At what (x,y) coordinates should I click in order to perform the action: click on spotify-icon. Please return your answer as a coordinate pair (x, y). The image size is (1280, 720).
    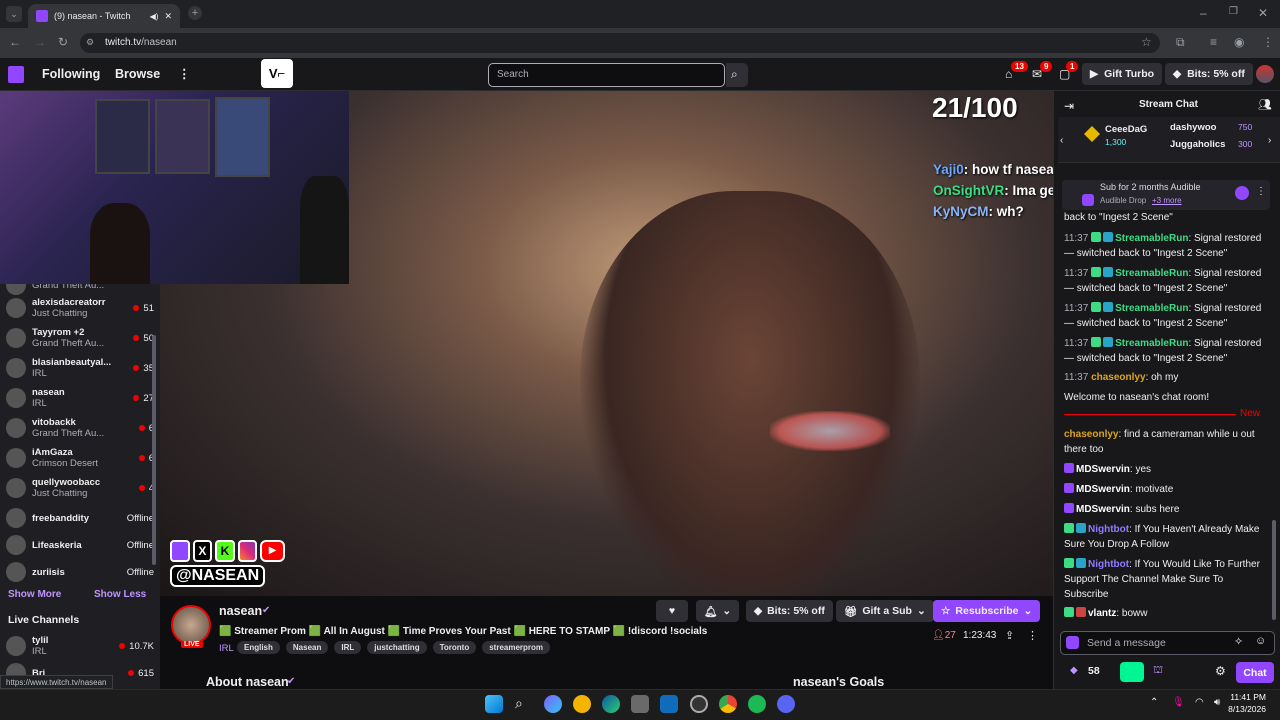
    Looking at the image, I should click on (757, 704).